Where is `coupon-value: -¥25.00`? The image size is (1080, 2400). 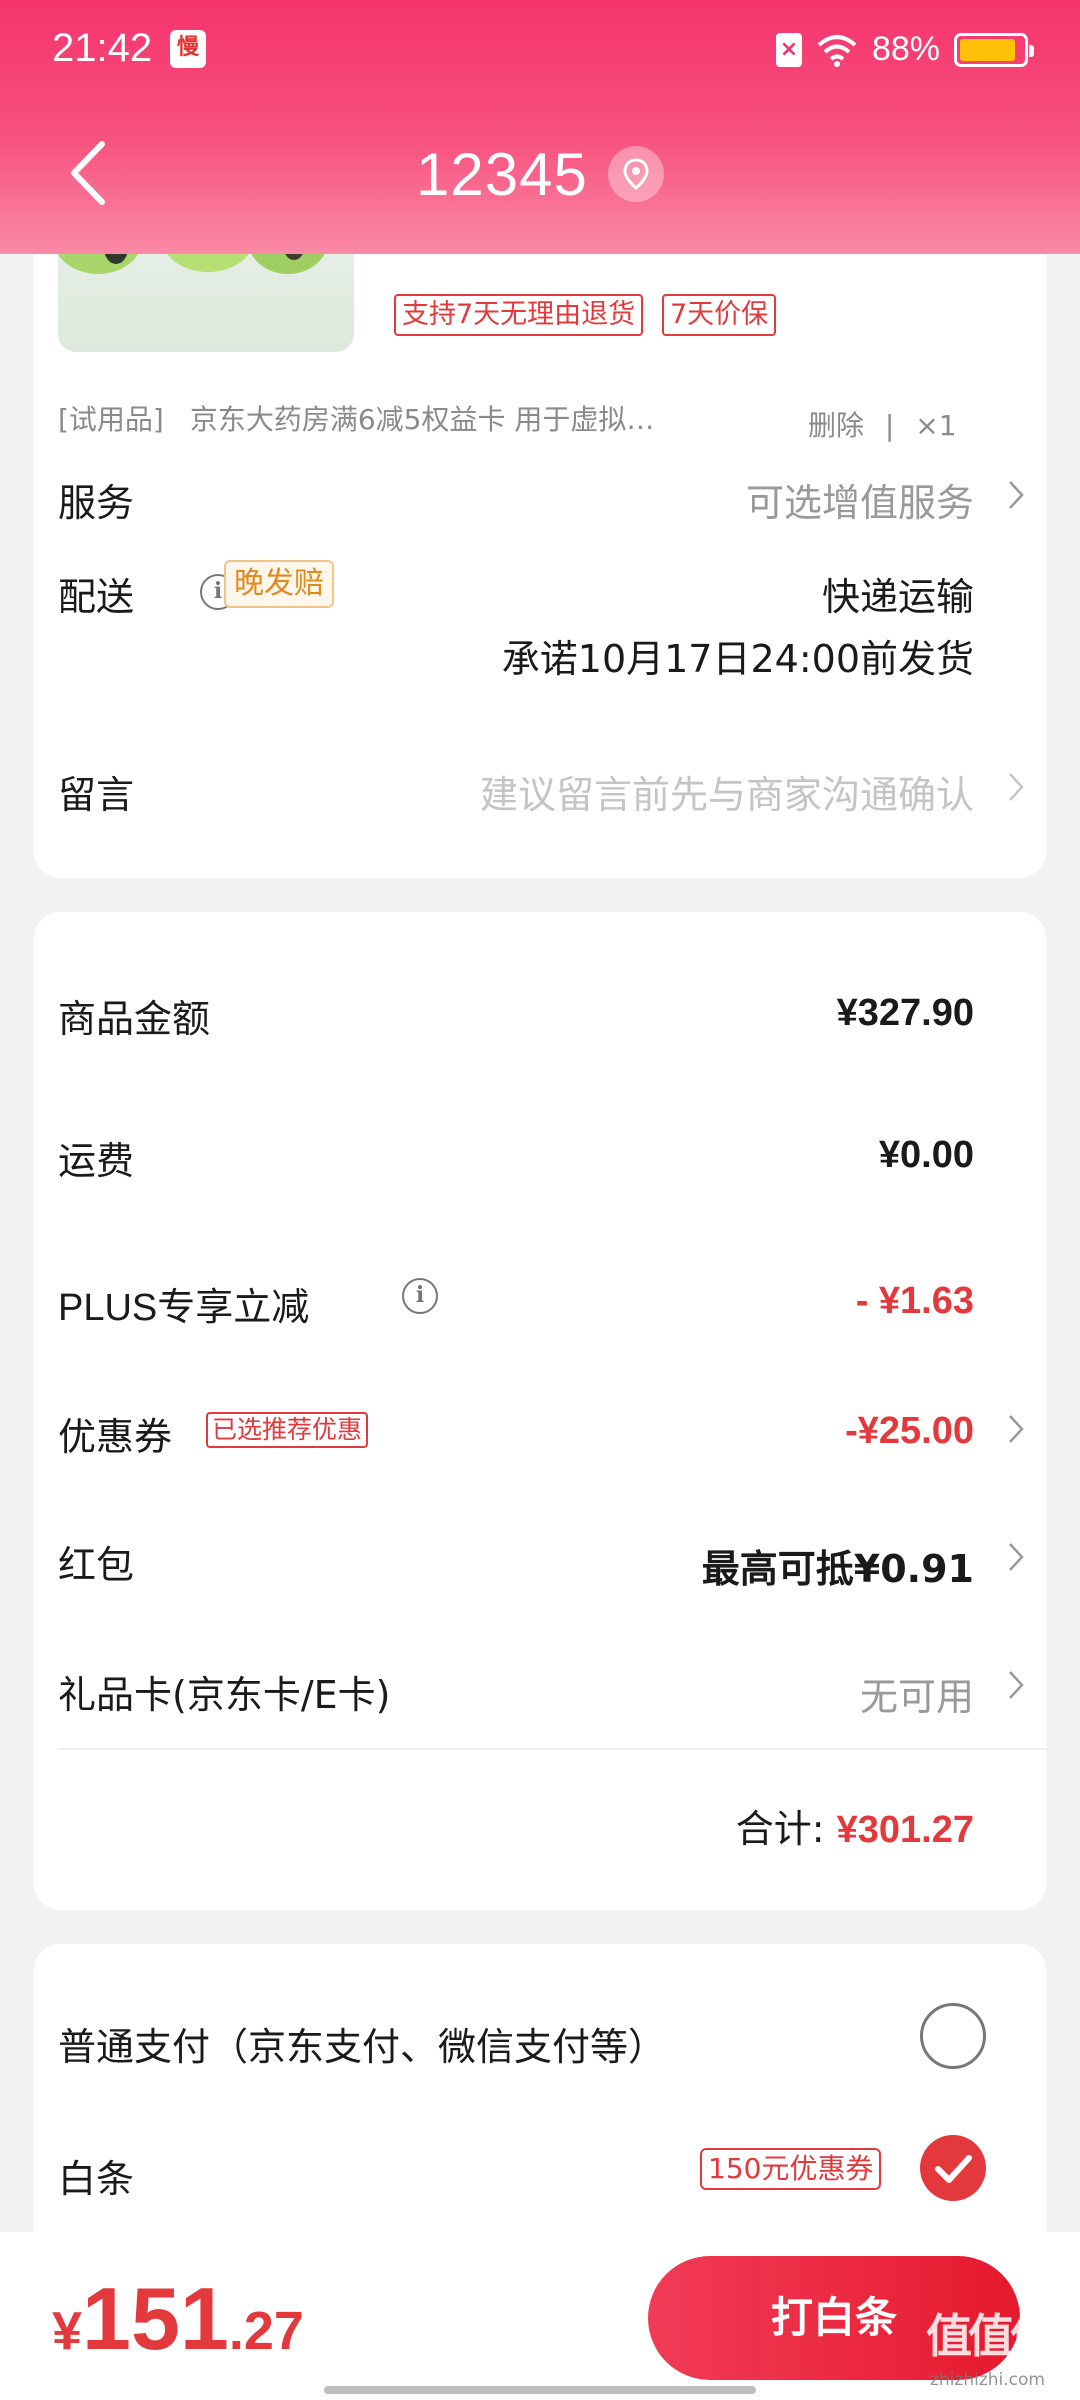 coupon-value: -¥25.00 is located at coordinates (909, 1431).